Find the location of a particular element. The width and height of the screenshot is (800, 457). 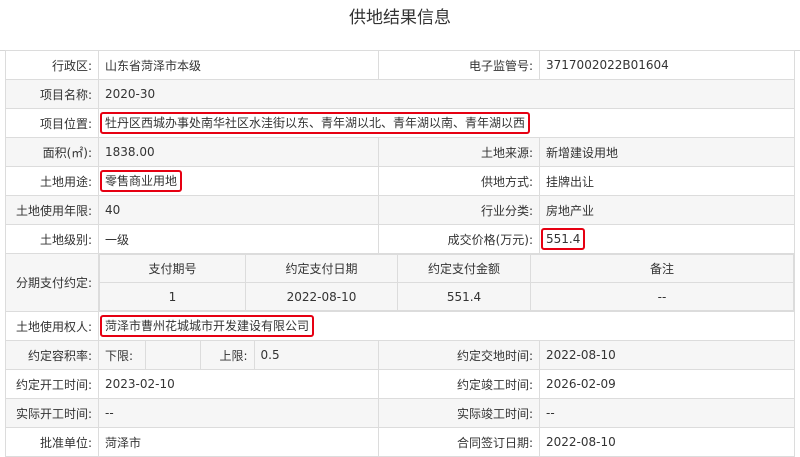

industry-value: 房地产业 is located at coordinates (667, 210).